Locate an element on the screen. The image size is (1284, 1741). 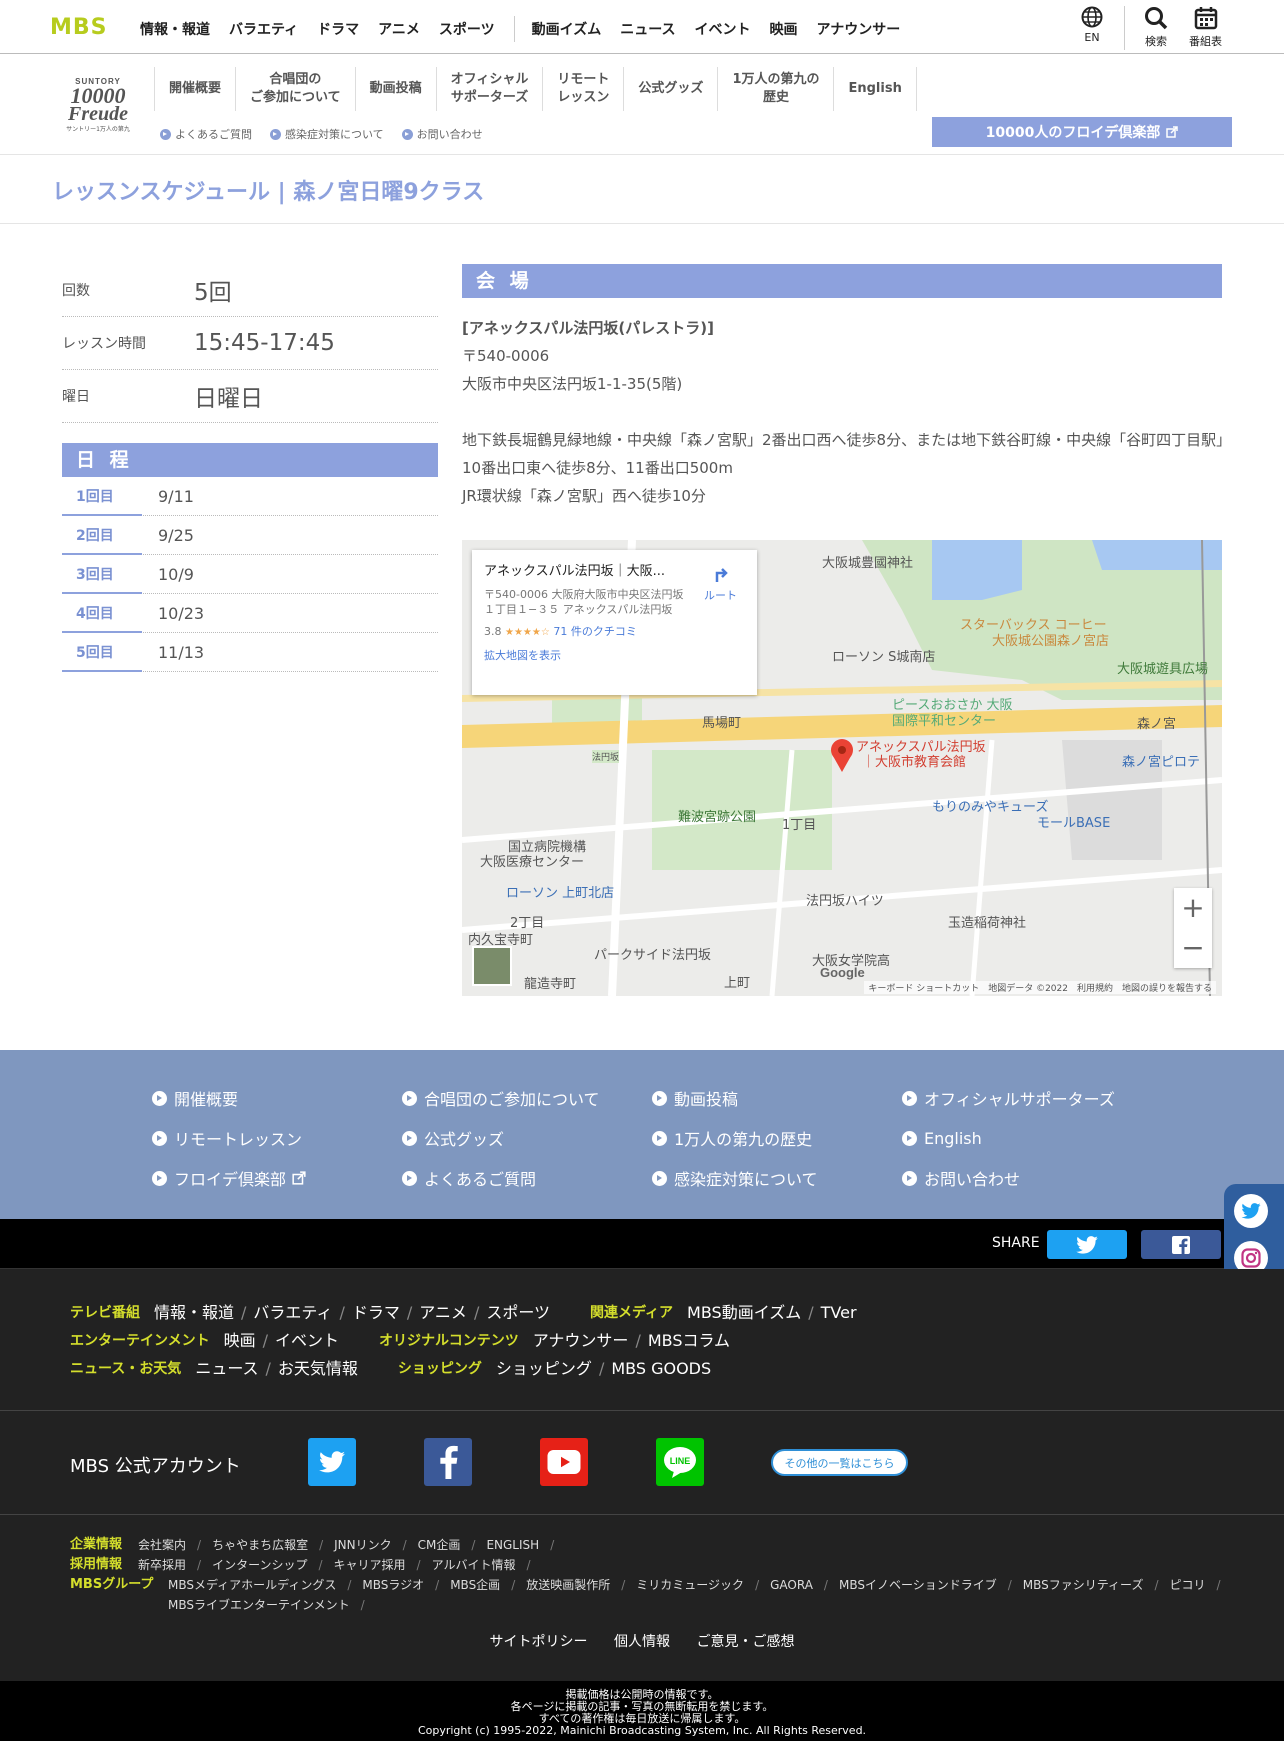
mbs-twitter-link is located at coordinates (332, 1462).